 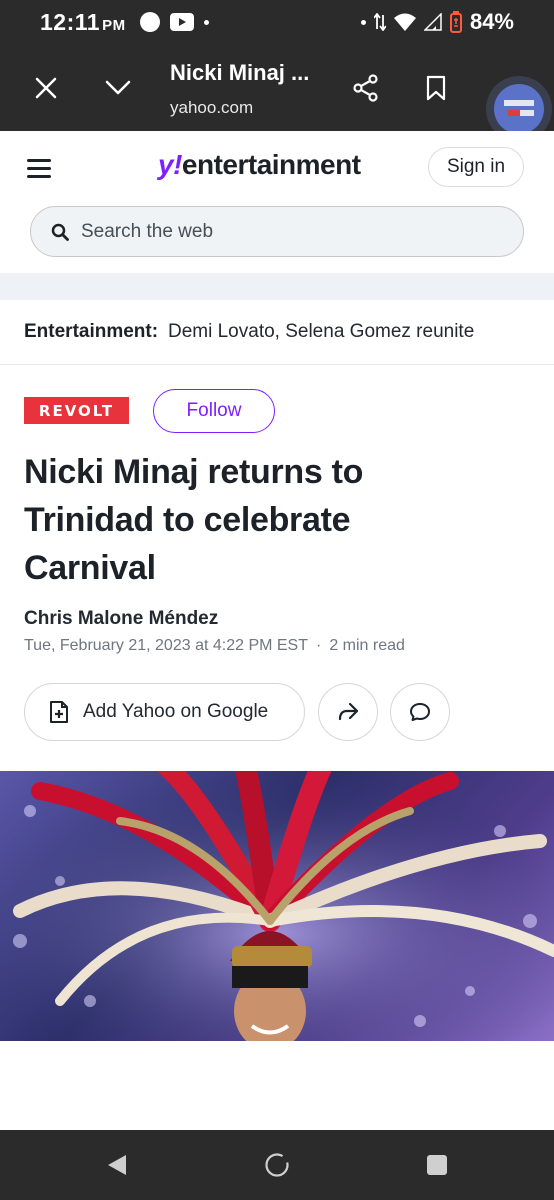 What do you see at coordinates (91, 331) in the screenshot?
I see `trending-label: Entertainment:` at bounding box center [91, 331].